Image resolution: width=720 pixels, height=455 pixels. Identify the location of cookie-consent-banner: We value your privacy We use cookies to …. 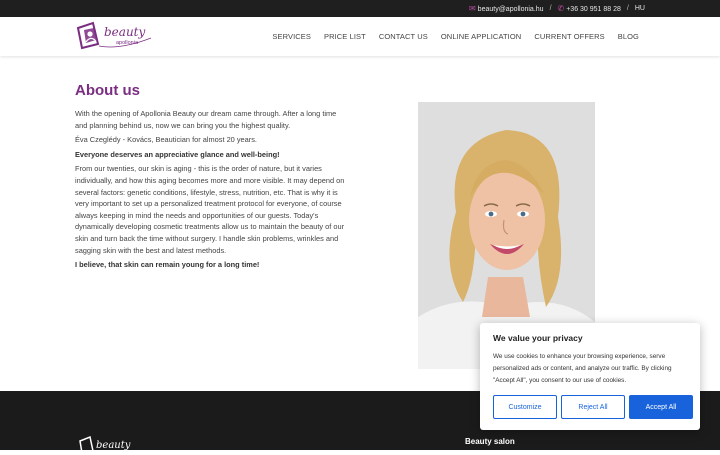
(590, 376).